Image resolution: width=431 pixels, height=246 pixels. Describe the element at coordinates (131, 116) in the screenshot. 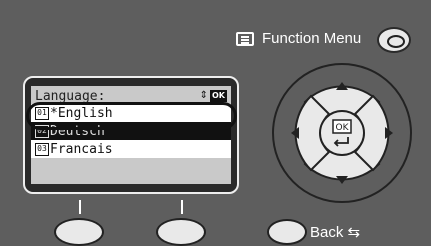

I see `selection-highlight-outline` at that location.